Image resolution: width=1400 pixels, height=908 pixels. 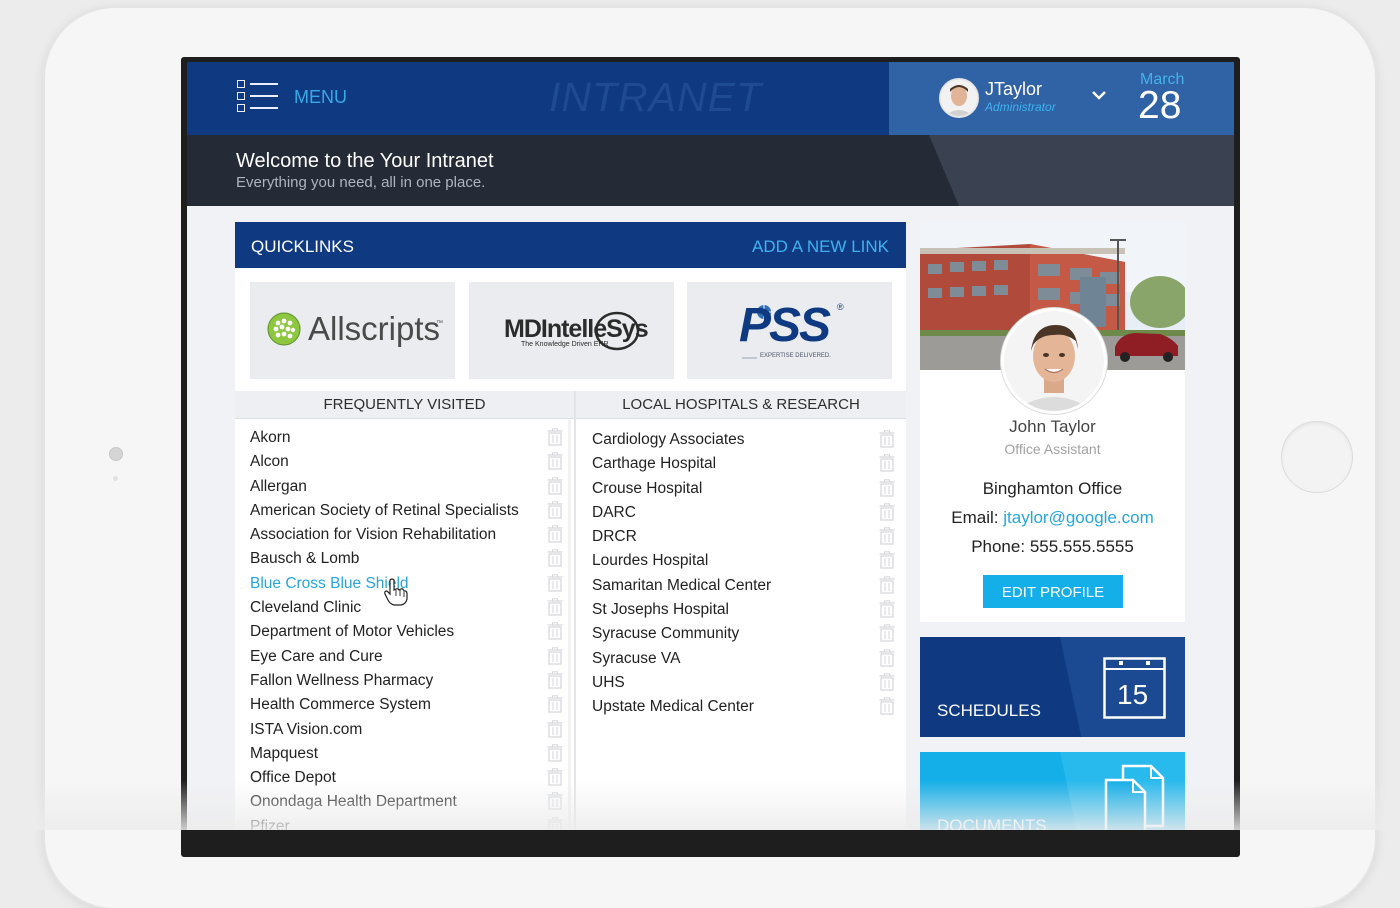 What do you see at coordinates (407, 755) in the screenshot?
I see `list-item: Mapquest` at bounding box center [407, 755].